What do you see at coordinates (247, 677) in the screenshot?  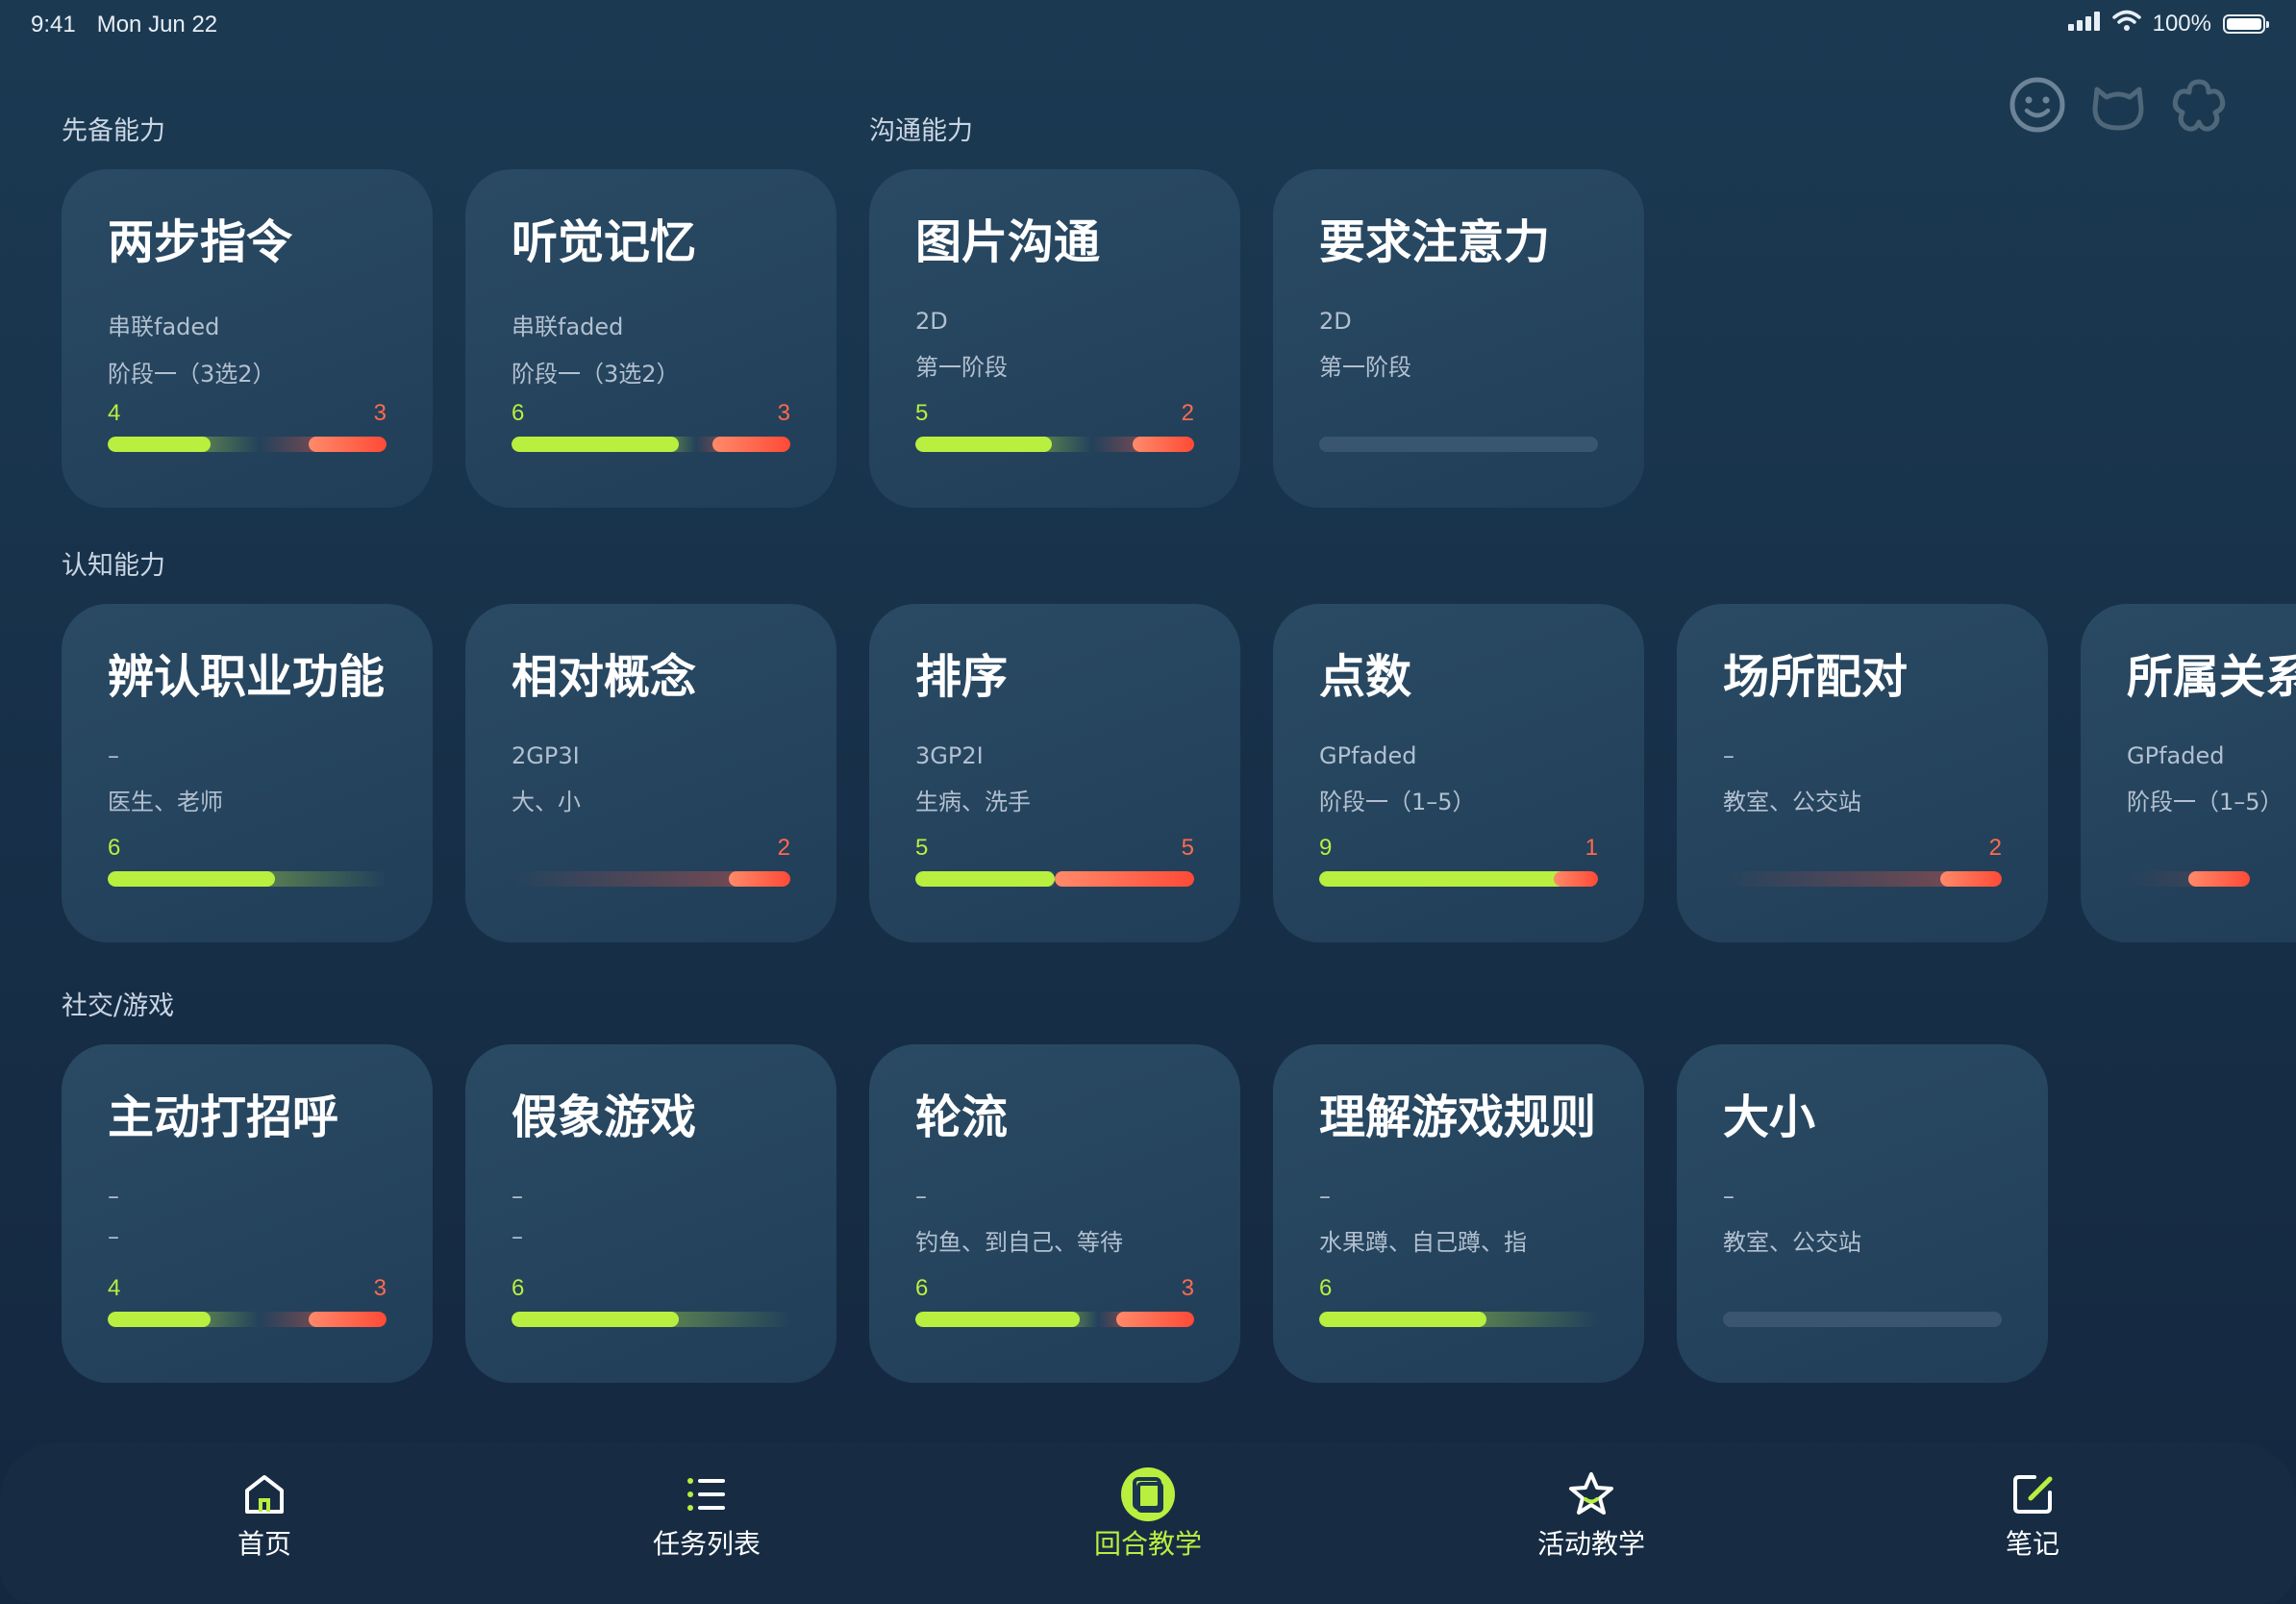 I see `card-title: 辨认职业功能` at bounding box center [247, 677].